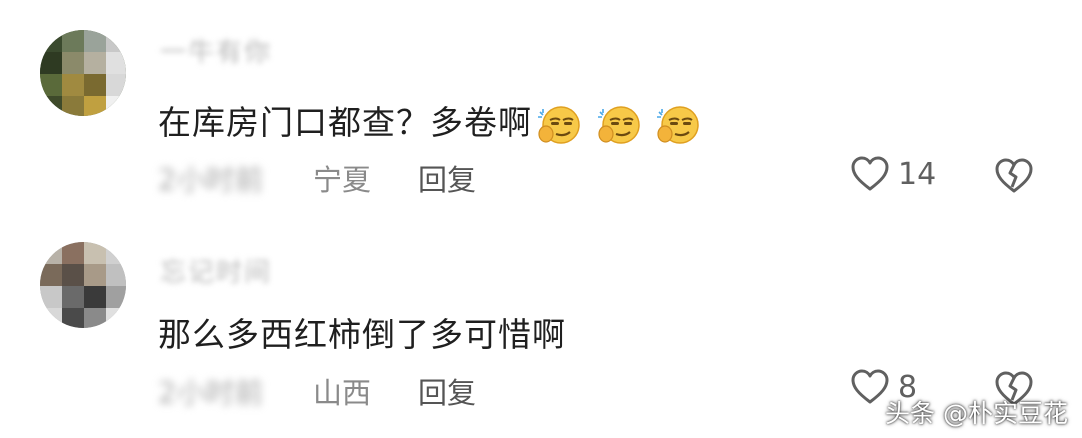  I want to click on comment-location: 宁夏, so click(342, 180).